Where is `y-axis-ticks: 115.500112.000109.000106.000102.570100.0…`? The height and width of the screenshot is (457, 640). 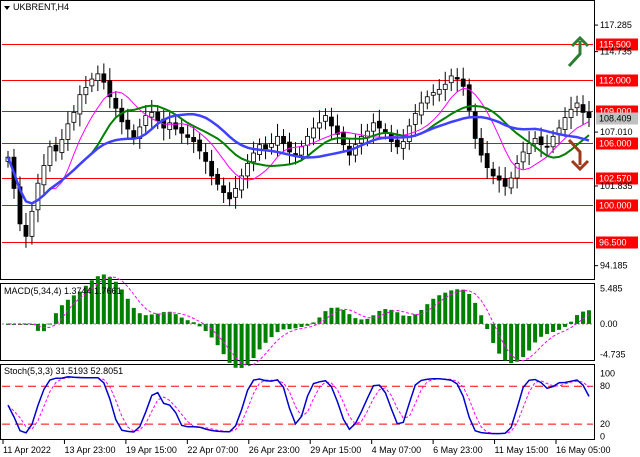 y-axis-ticks: 115.500112.000109.000106.000102.570100.0… is located at coordinates (616, 231).